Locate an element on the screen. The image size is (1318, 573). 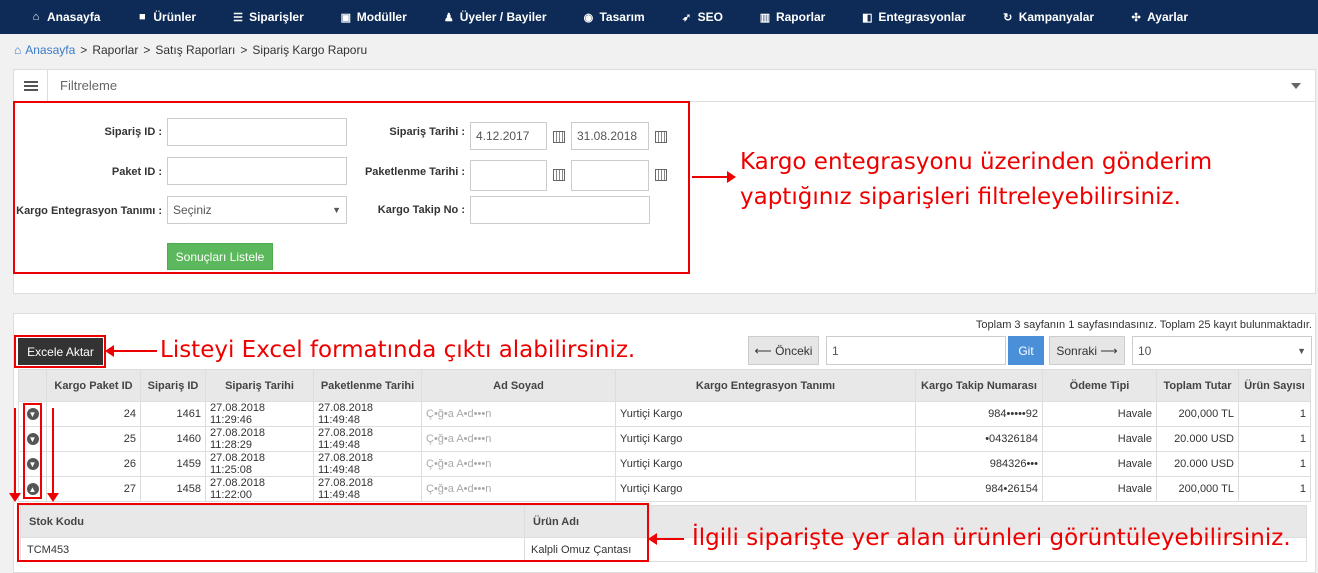
cell-siparis-tarihi: 27.08.2018 11:29:46 is located at coordinates (259, 414).